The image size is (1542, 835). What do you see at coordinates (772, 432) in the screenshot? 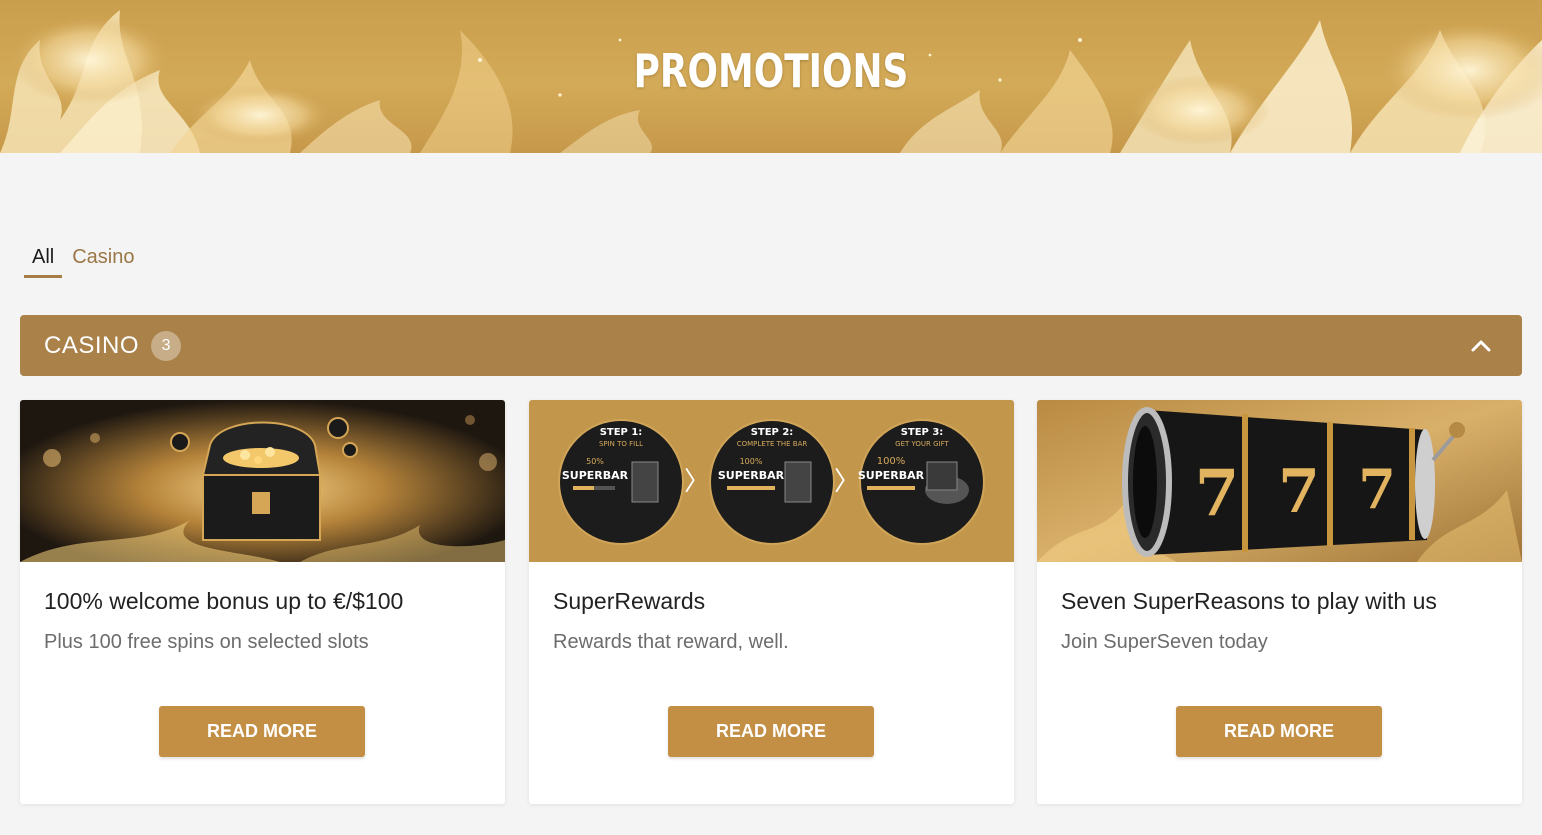
I see `step-2-label: STEP 2:` at bounding box center [772, 432].